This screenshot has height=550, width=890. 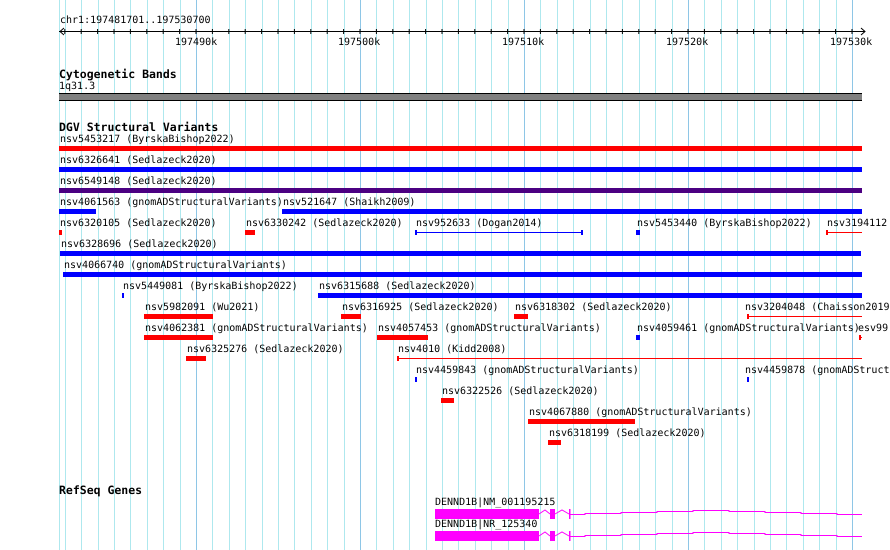 What do you see at coordinates (857, 224) in the screenshot?
I see `variant-label: nsv3194112` at bounding box center [857, 224].